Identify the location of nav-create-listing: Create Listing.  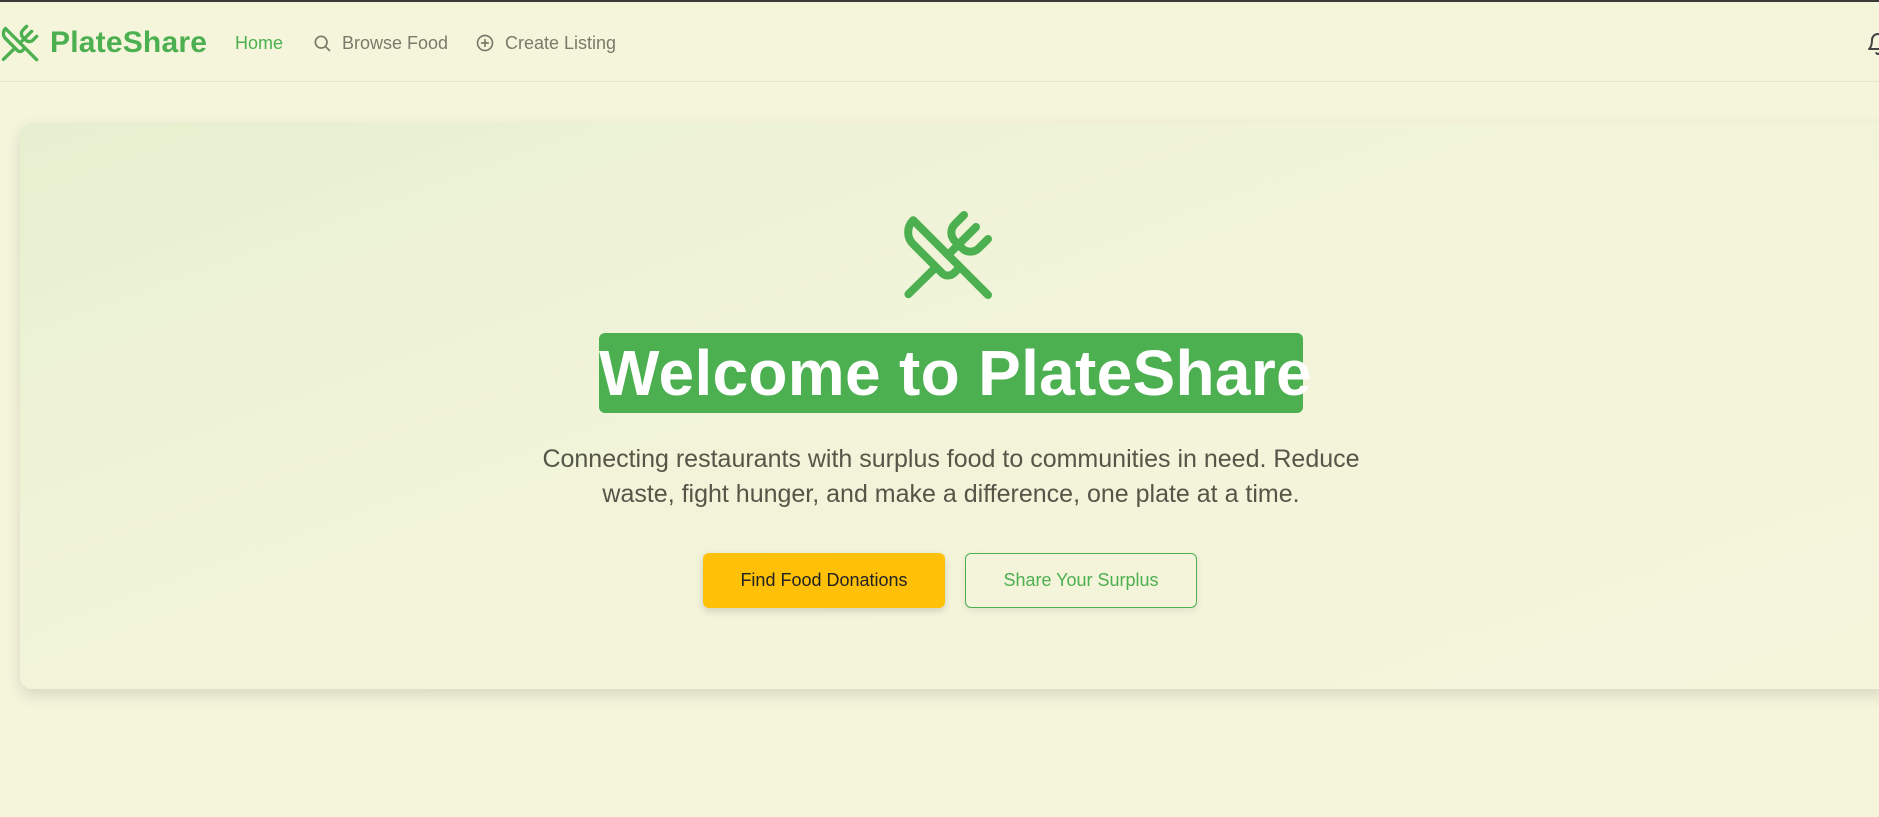
(545, 43).